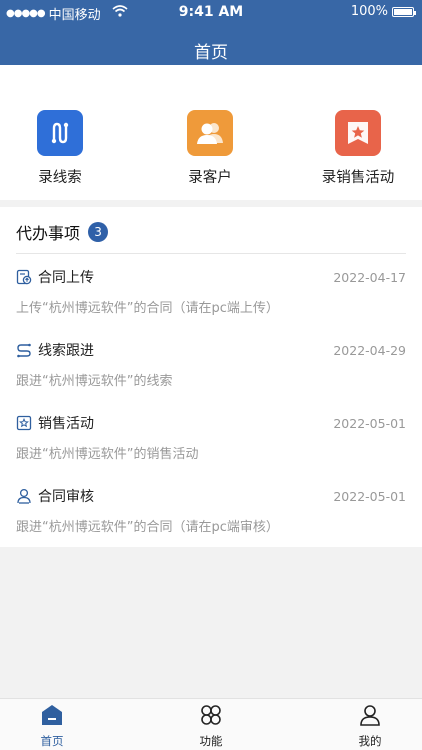 This screenshot has width=422, height=750. I want to click on tab-functions: 功能, so click(211, 726).